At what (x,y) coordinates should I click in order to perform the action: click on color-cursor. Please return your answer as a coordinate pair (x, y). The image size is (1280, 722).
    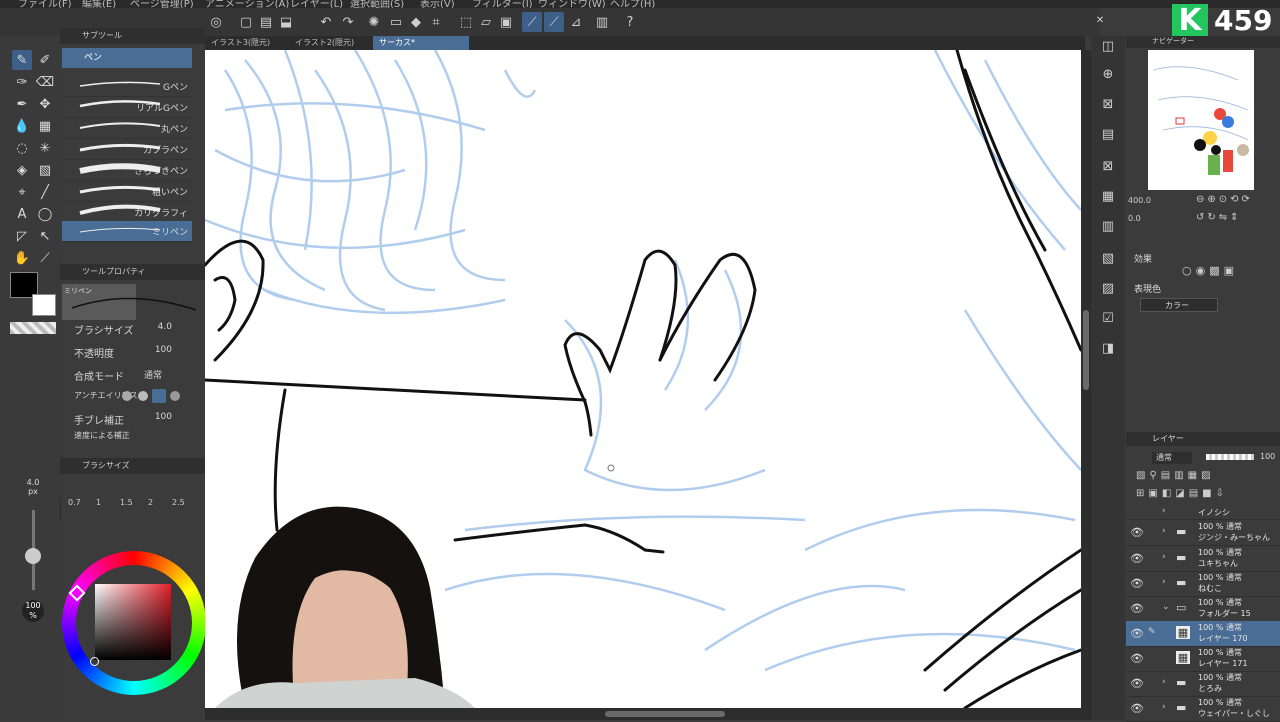
    Looking at the image, I should click on (94, 661).